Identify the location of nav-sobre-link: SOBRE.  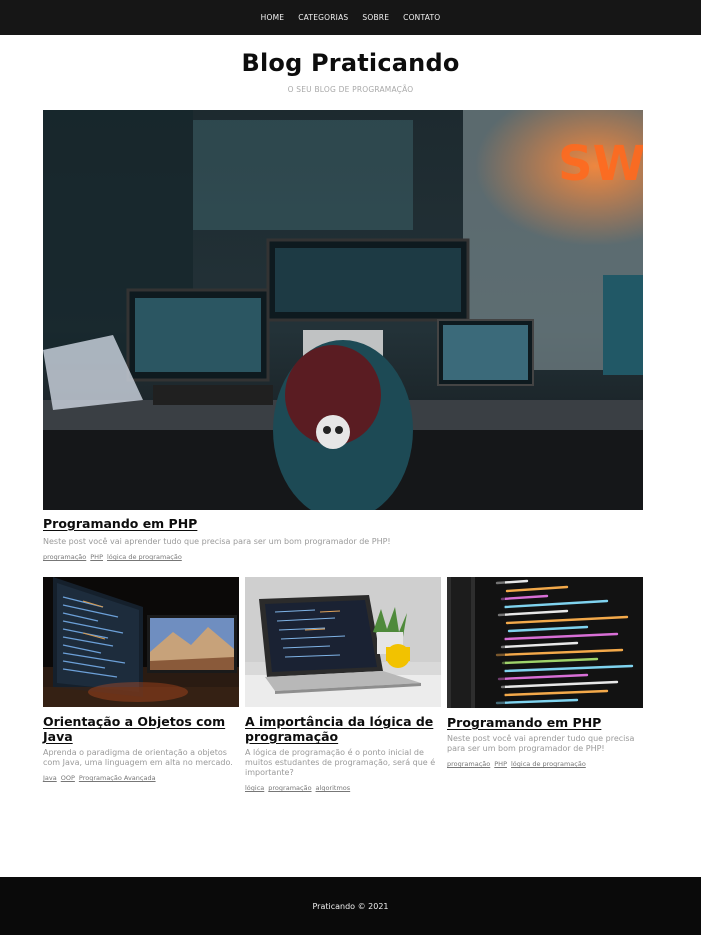
(375, 17).